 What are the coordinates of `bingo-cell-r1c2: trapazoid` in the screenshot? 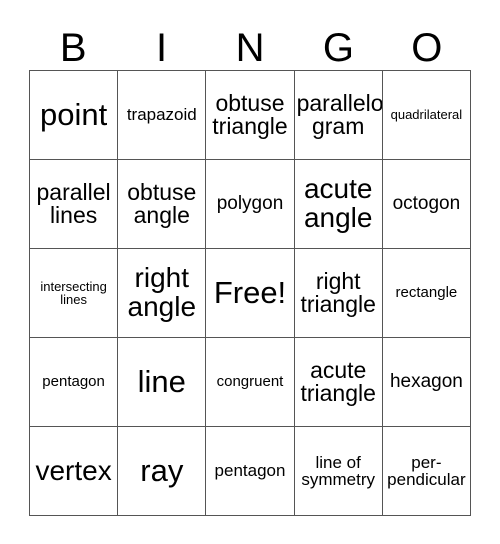 It's located at (162, 115).